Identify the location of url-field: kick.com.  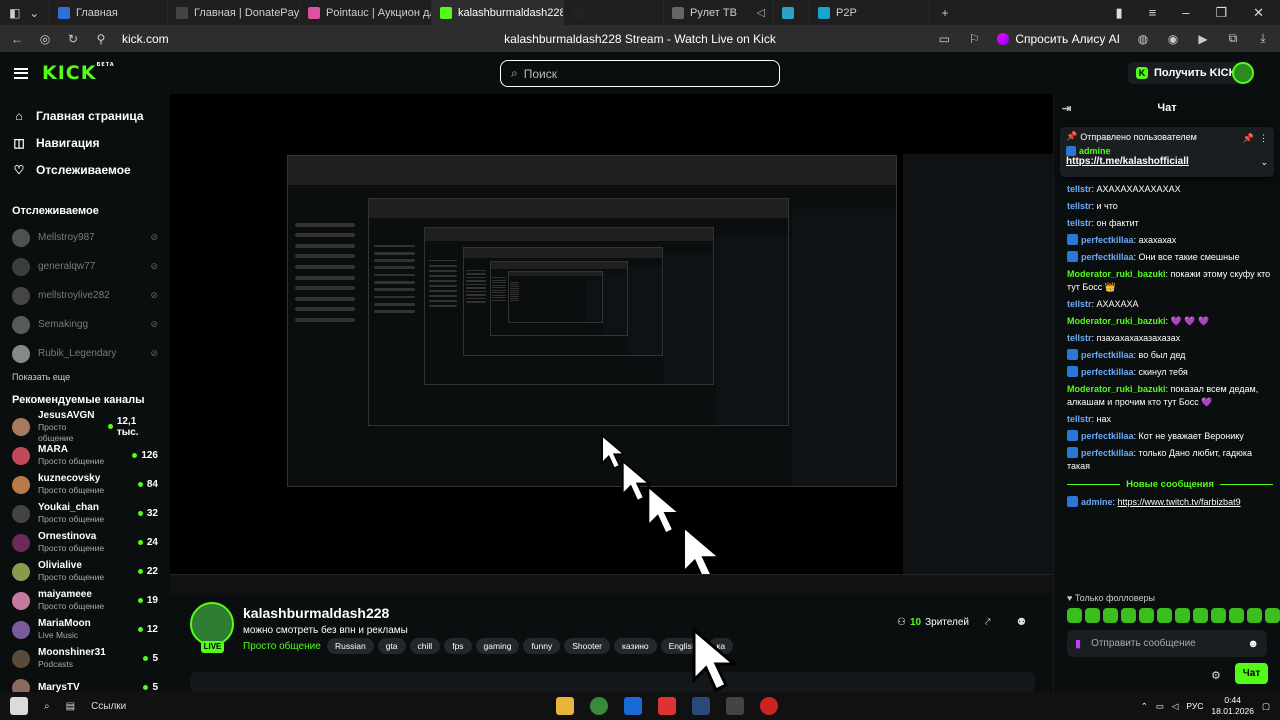
(145, 39).